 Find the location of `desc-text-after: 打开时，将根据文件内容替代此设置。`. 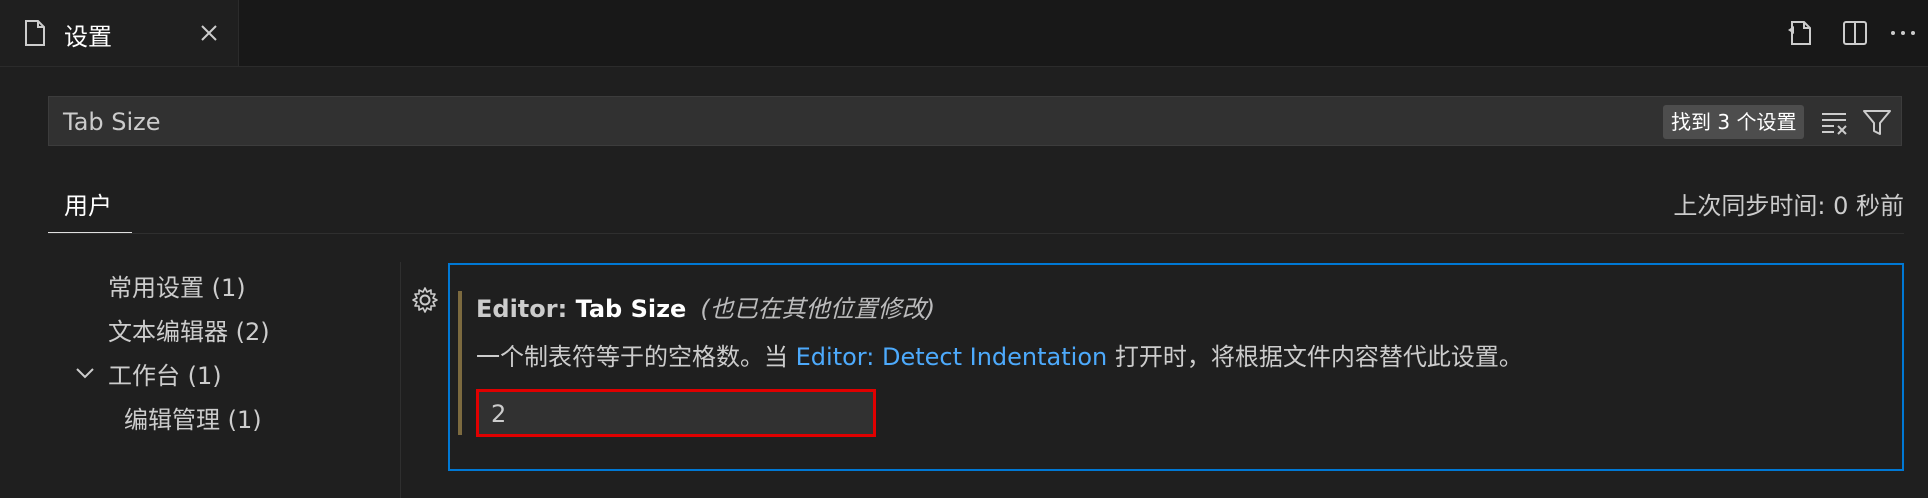

desc-text-after: 打开时，将根据文件内容替代此设置。 is located at coordinates (1315, 357).